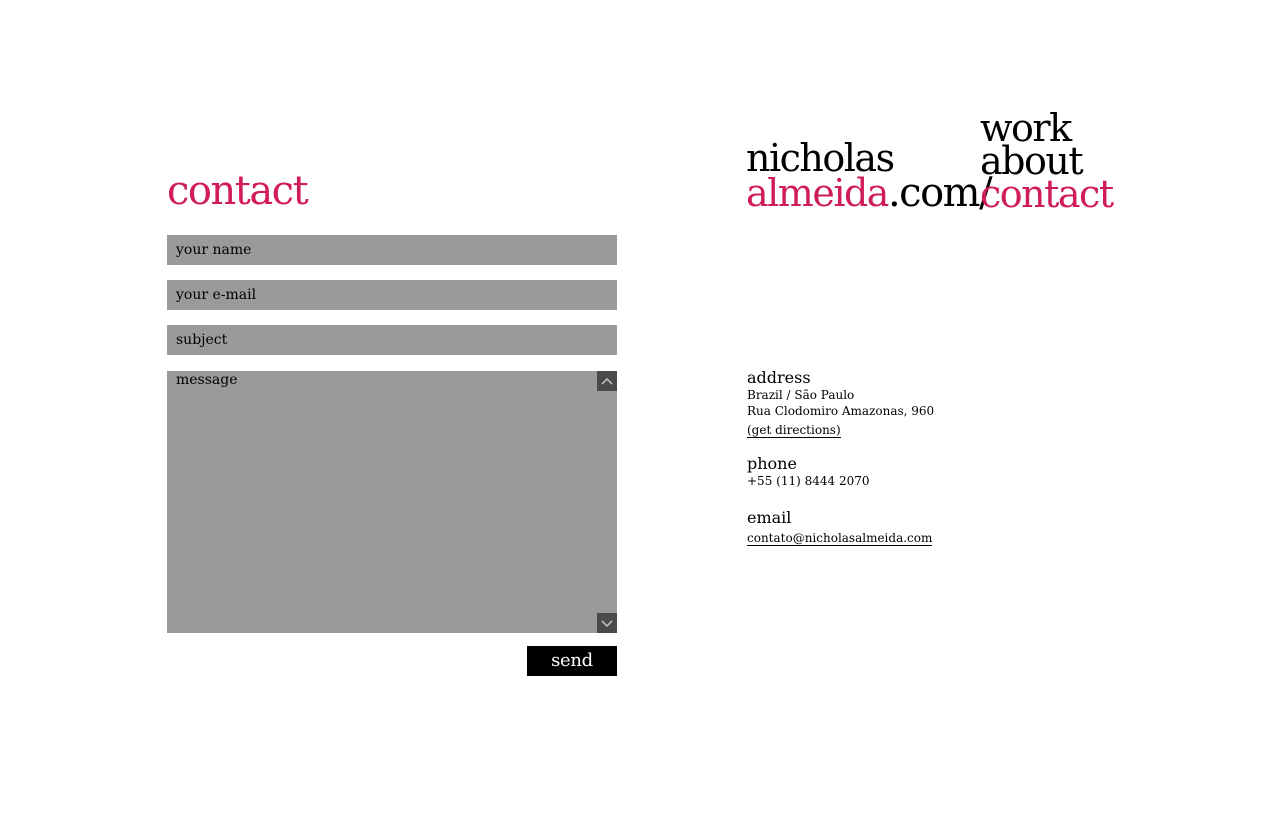  What do you see at coordinates (238, 191) in the screenshot?
I see `page-title: contact` at bounding box center [238, 191].